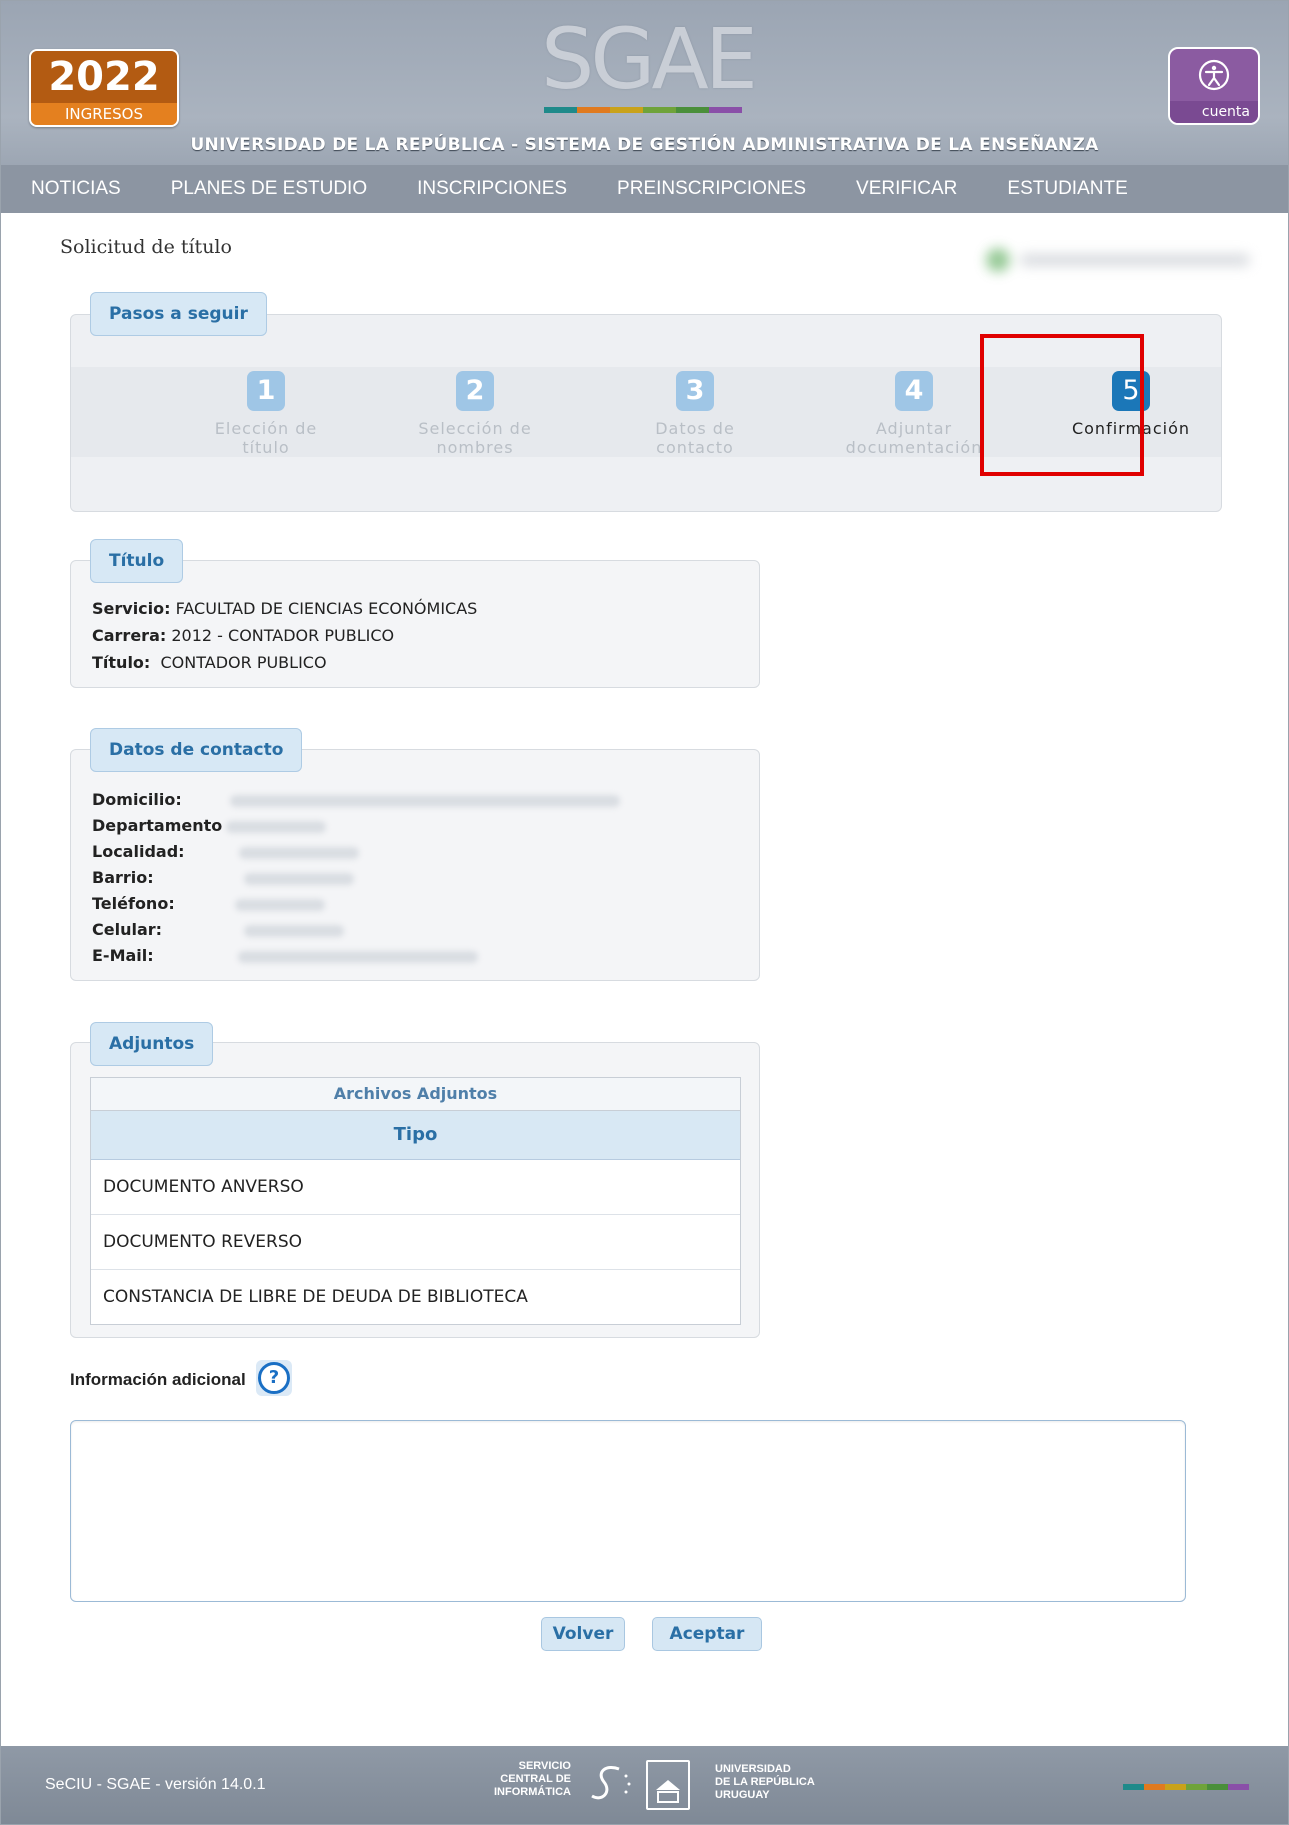 Image resolution: width=1289 pixels, height=1825 pixels. What do you see at coordinates (326, 608) in the screenshot?
I see `servicio-value: FACULTAD DE CIENCIAS ECONÓMICAS` at bounding box center [326, 608].